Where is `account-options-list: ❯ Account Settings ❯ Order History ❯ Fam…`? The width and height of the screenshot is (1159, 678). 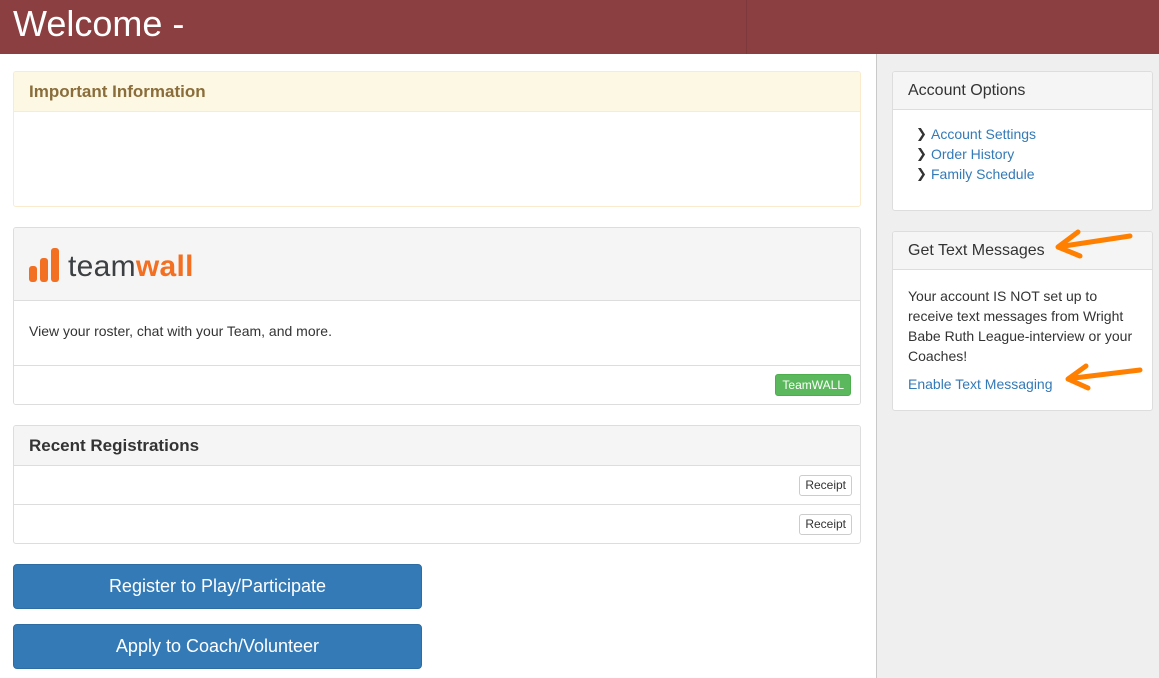 account-options-list: ❯ Account Settings ❯ Order History ❯ Fam… is located at coordinates (1022, 147).